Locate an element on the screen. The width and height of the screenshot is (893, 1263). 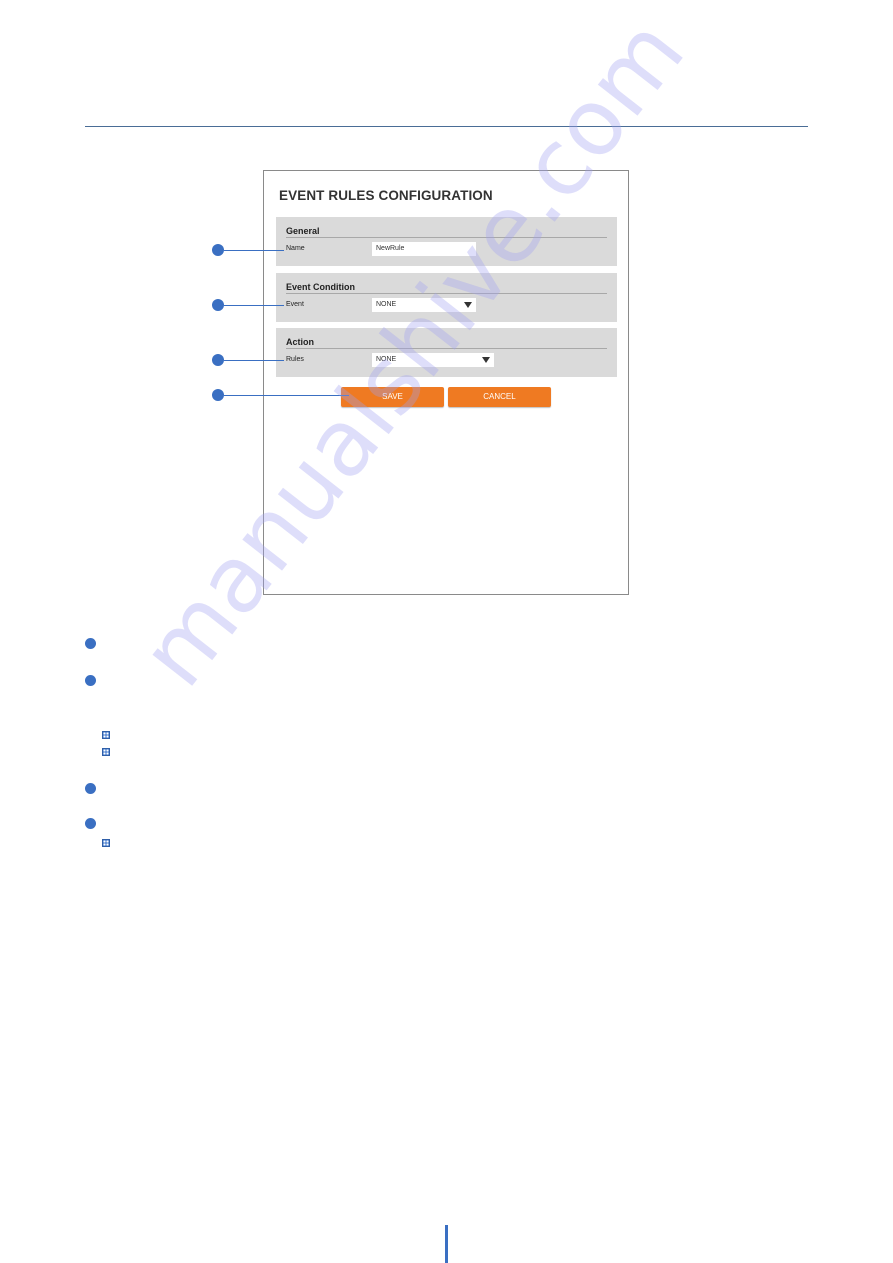
section-heading-action: Action is located at coordinates (300, 342).